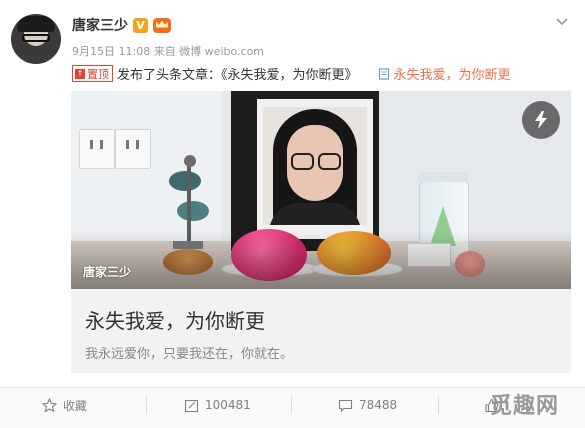  I want to click on comment-button: 78488, so click(367, 405).